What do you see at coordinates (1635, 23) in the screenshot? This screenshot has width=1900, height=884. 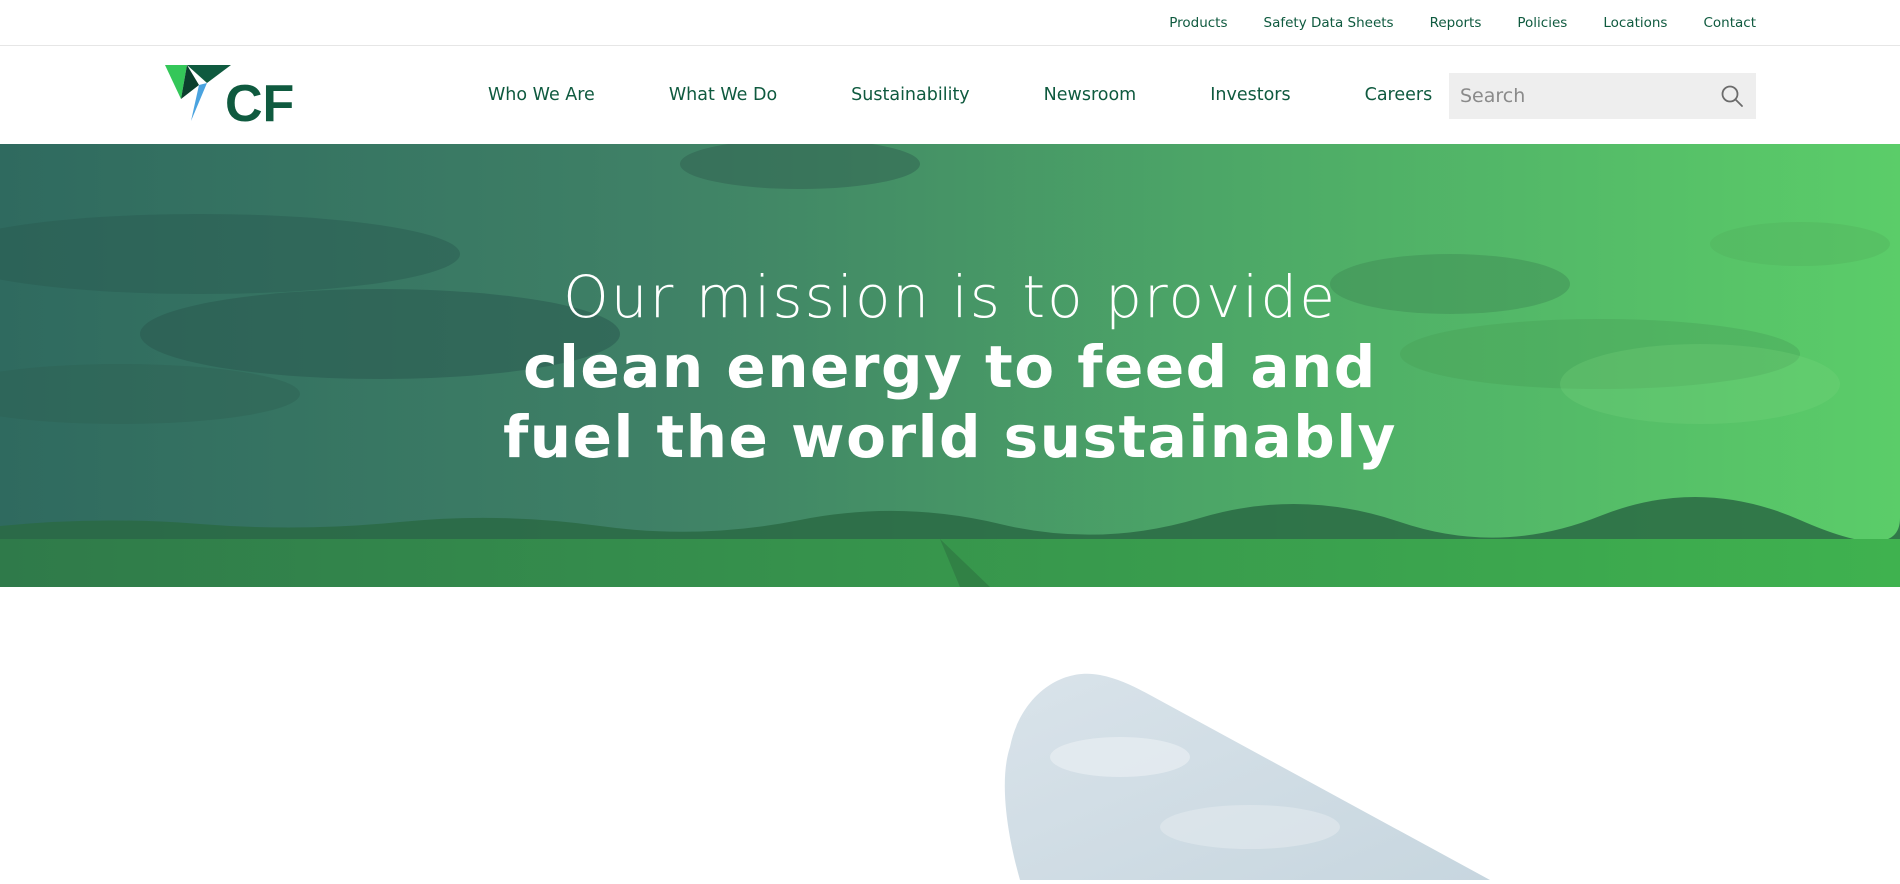 I see `utility-link-locations: Locations` at bounding box center [1635, 23].